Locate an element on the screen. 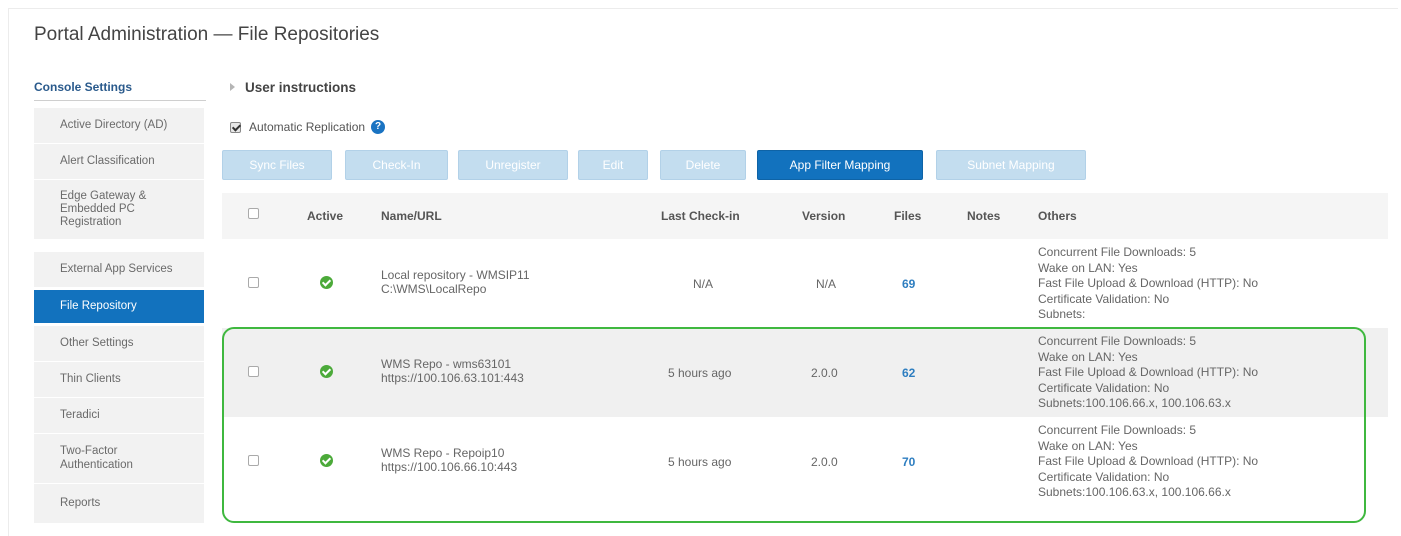  files-link: 69 is located at coordinates (908, 284).